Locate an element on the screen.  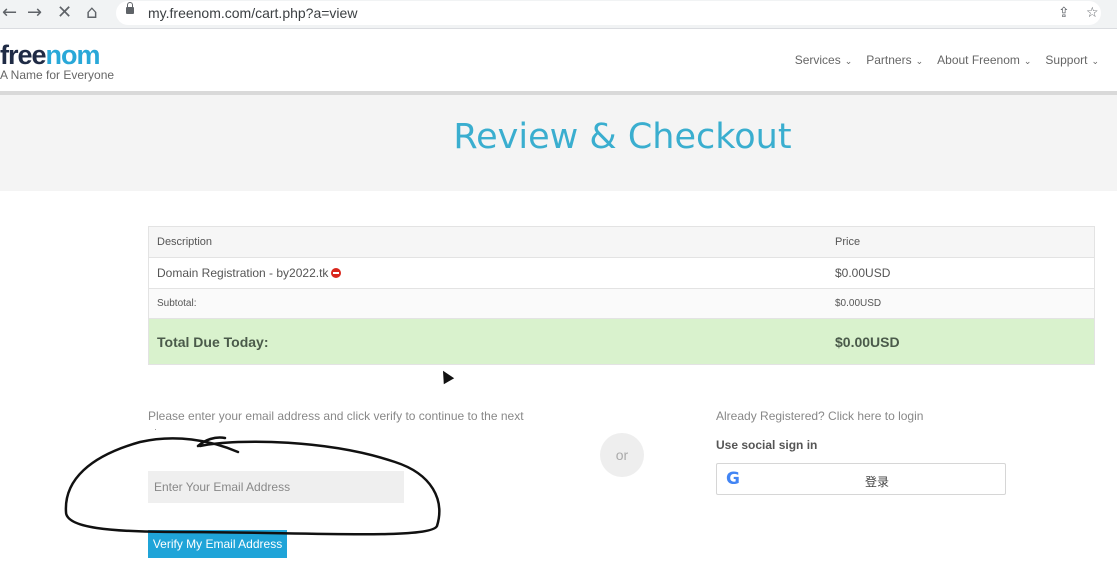
google-signin-button: G 登录 is located at coordinates (861, 479).